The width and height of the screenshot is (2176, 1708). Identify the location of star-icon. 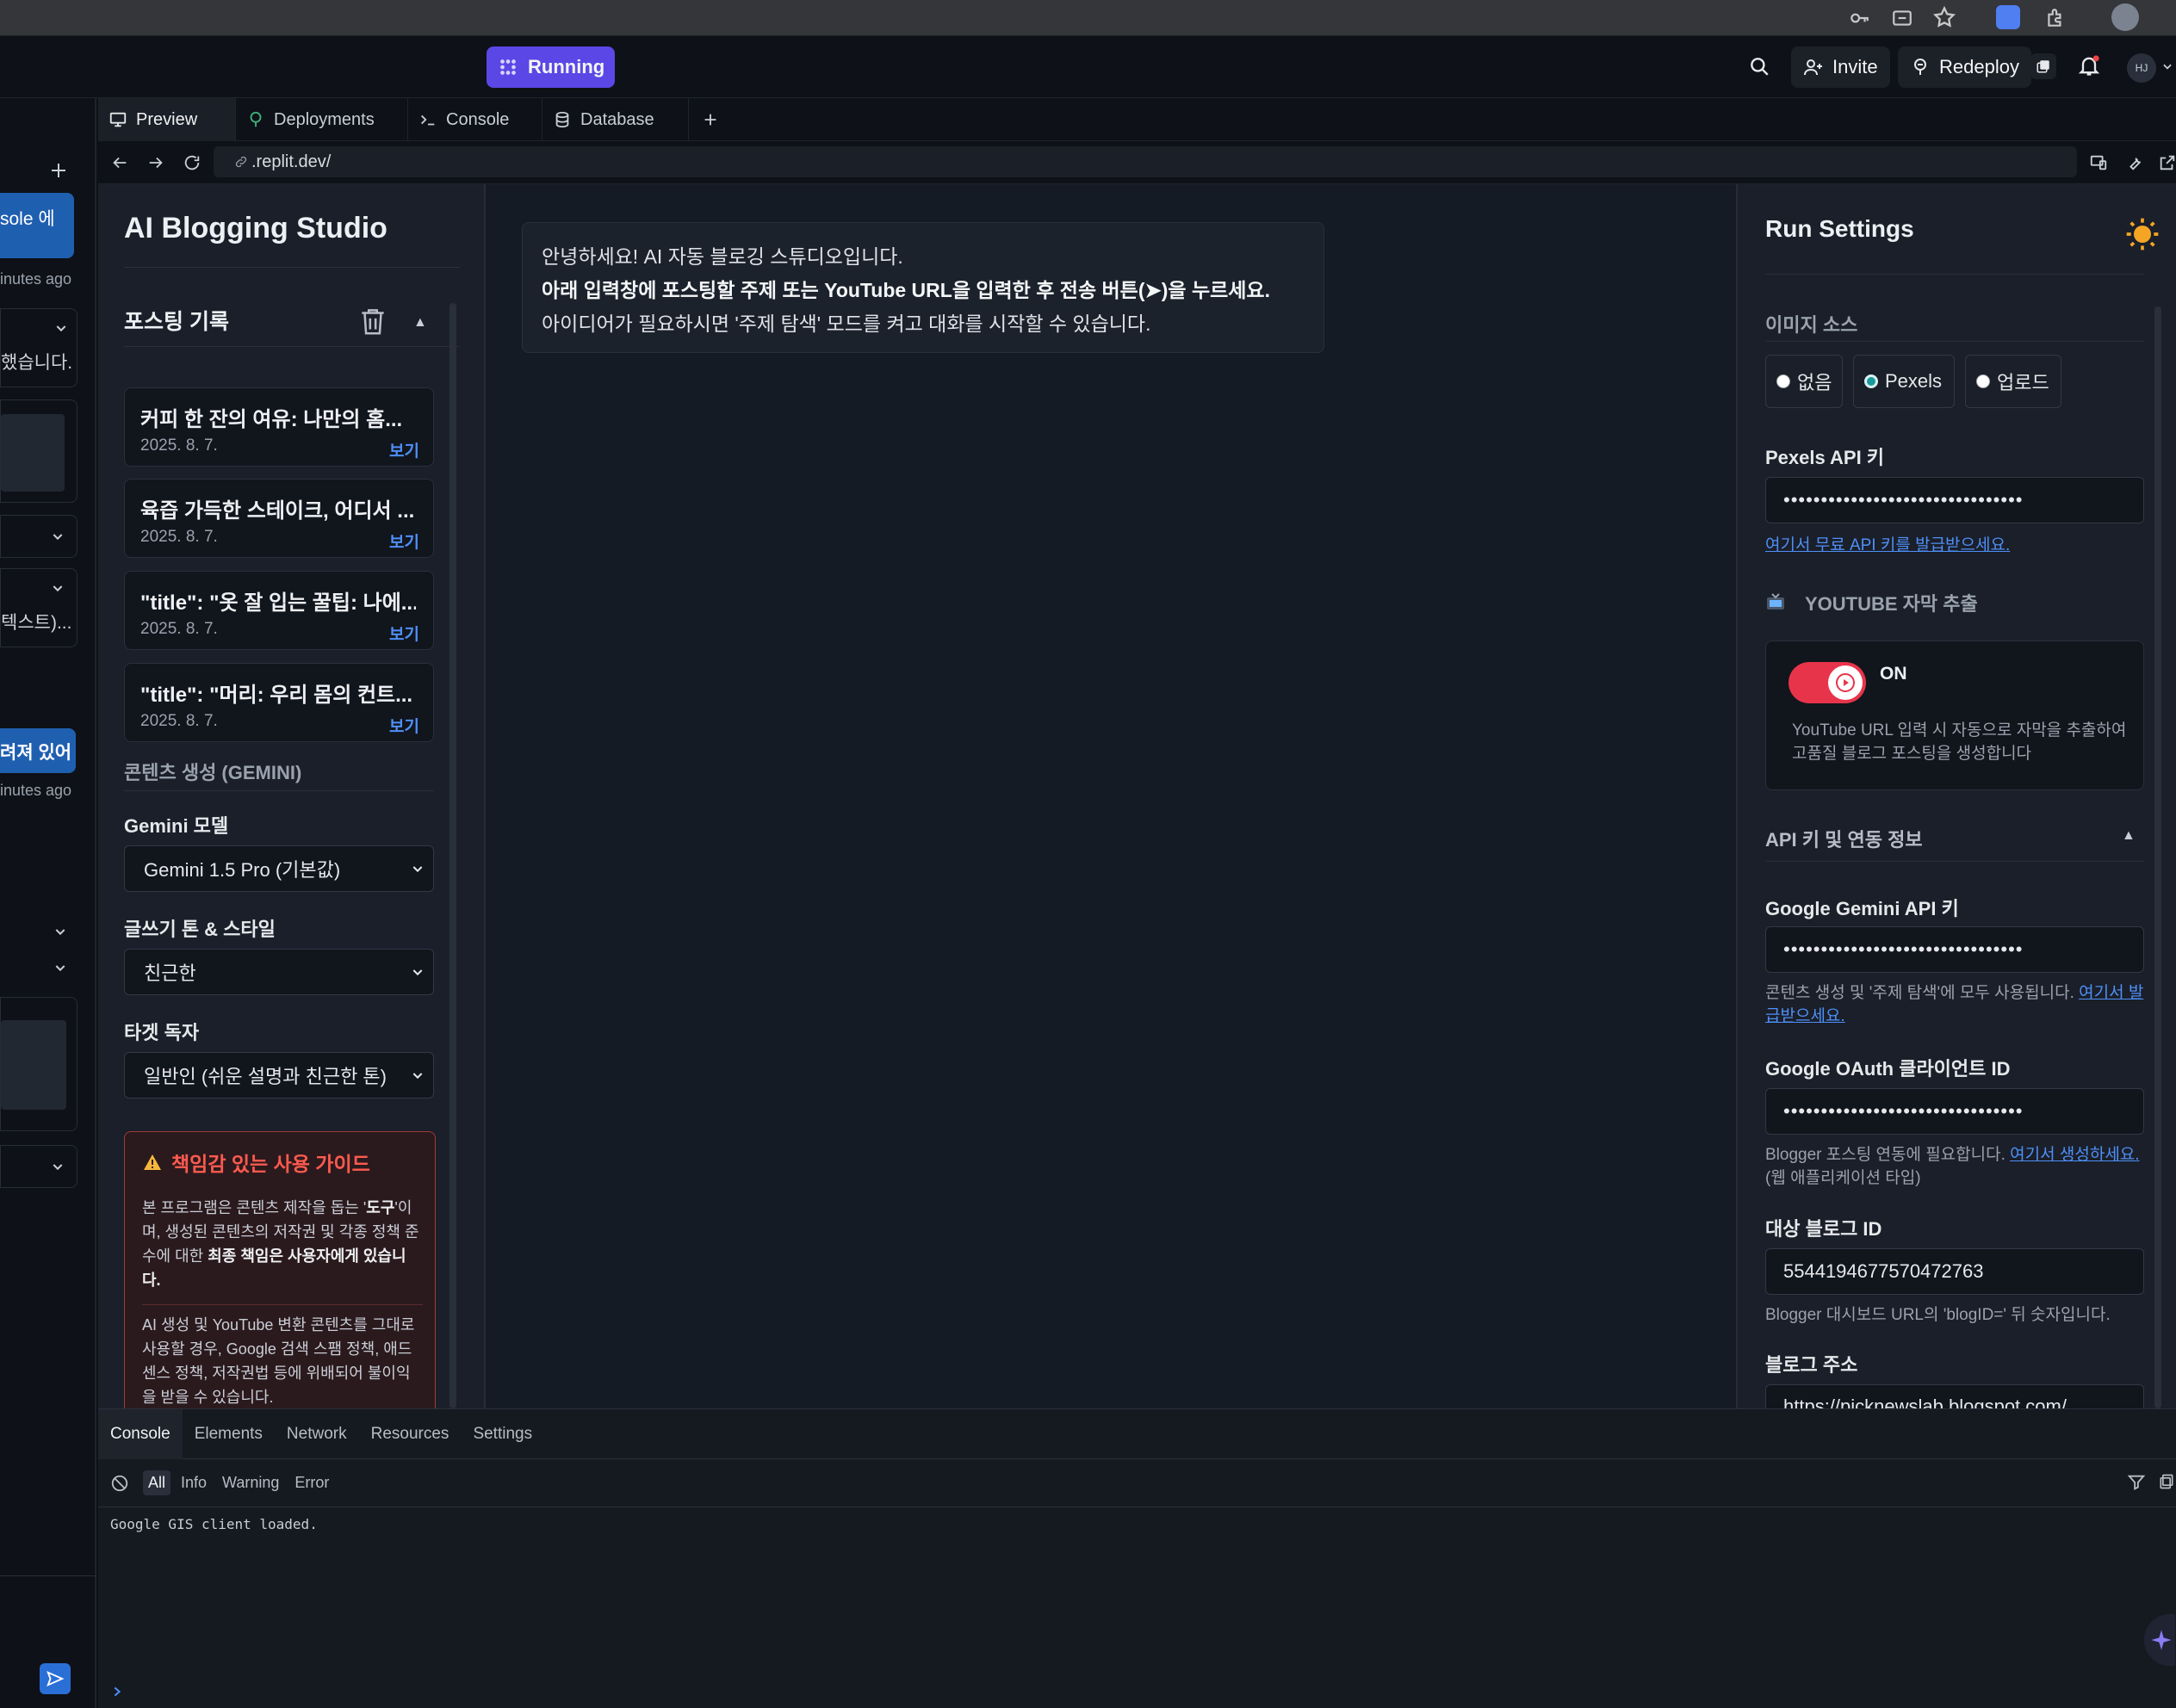
(1944, 17).